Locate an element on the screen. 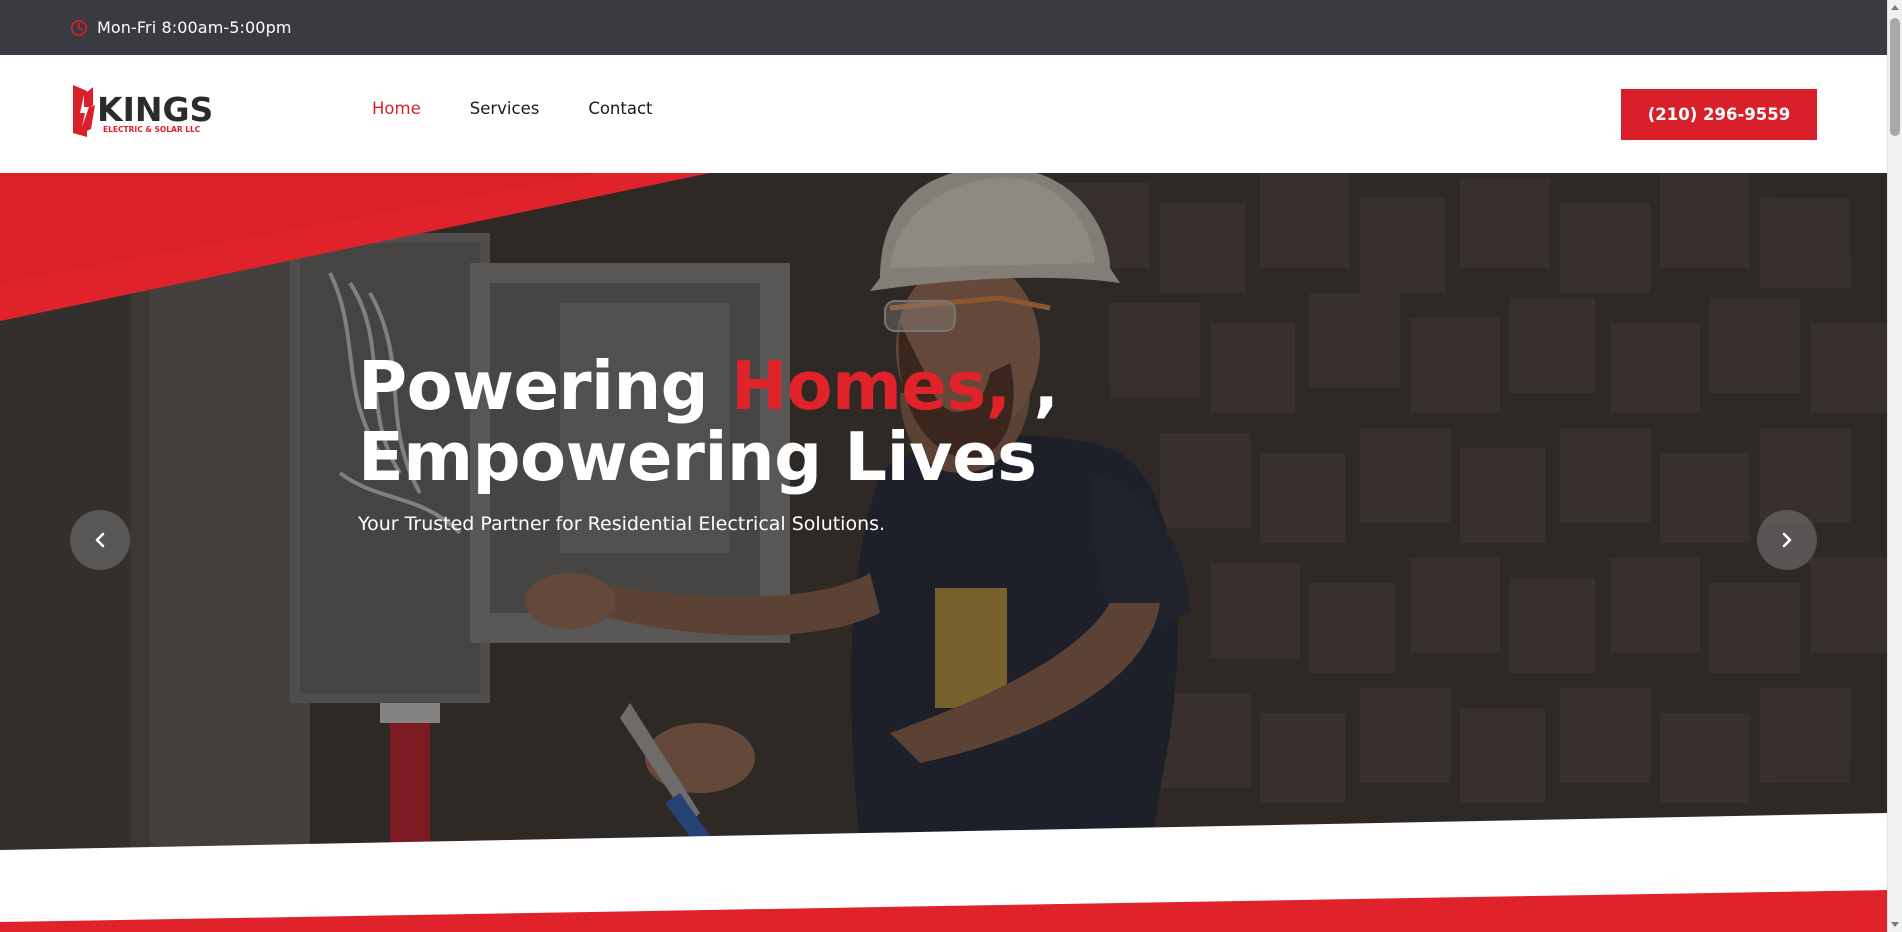 The height and width of the screenshot is (932, 1902). top-info-bar: Mon-Fri 8:00am-5:00pm is located at coordinates (943, 27).